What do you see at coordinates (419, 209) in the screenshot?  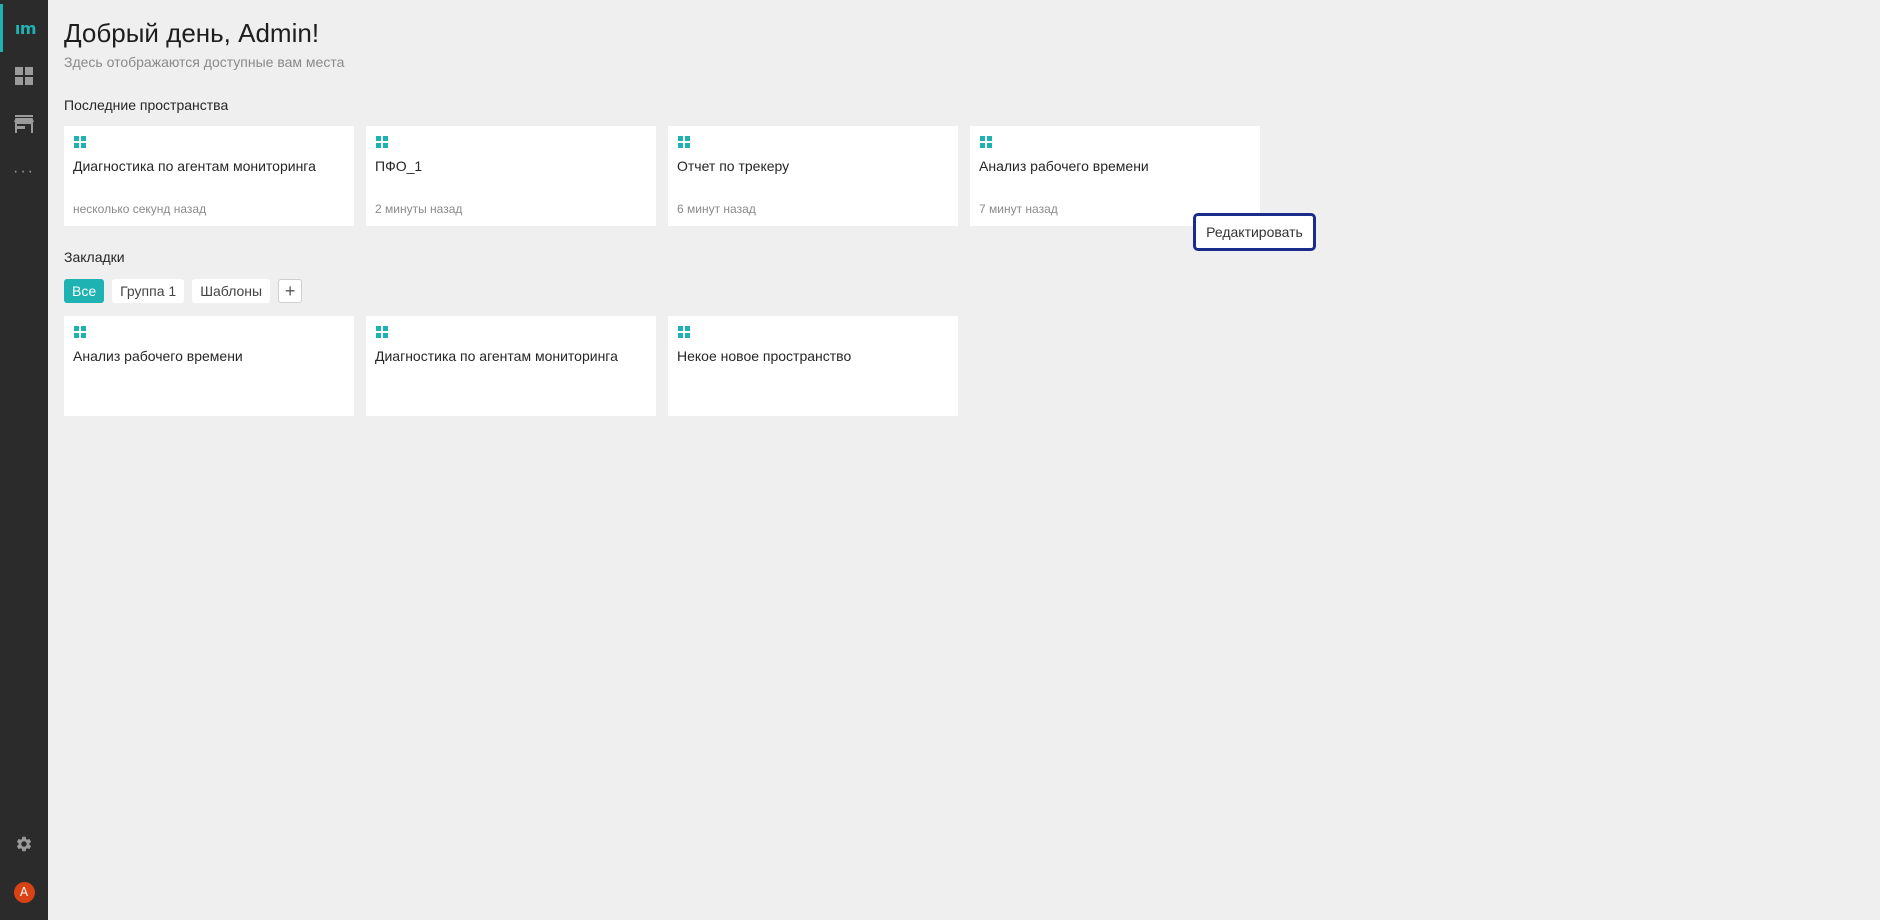 I see `card-time: 2 минуты назад` at bounding box center [419, 209].